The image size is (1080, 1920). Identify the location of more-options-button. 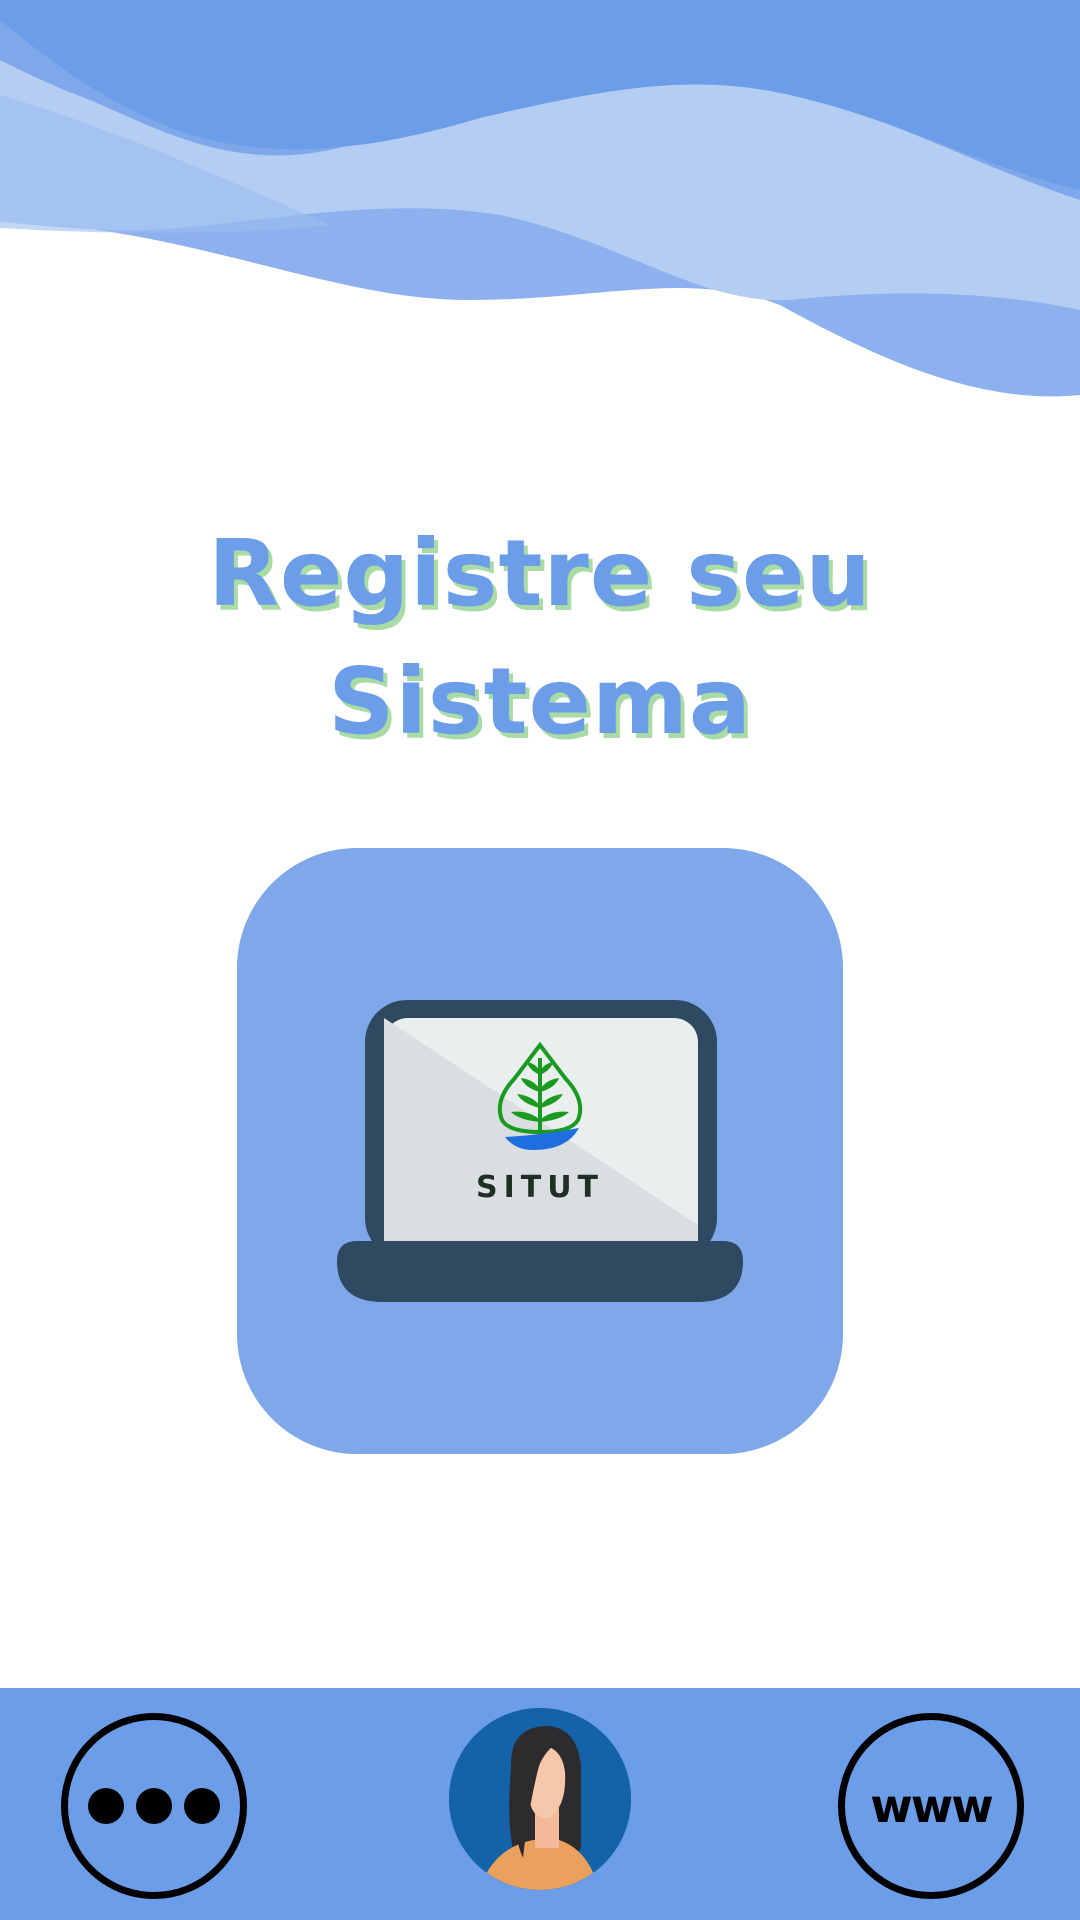
(154, 1806).